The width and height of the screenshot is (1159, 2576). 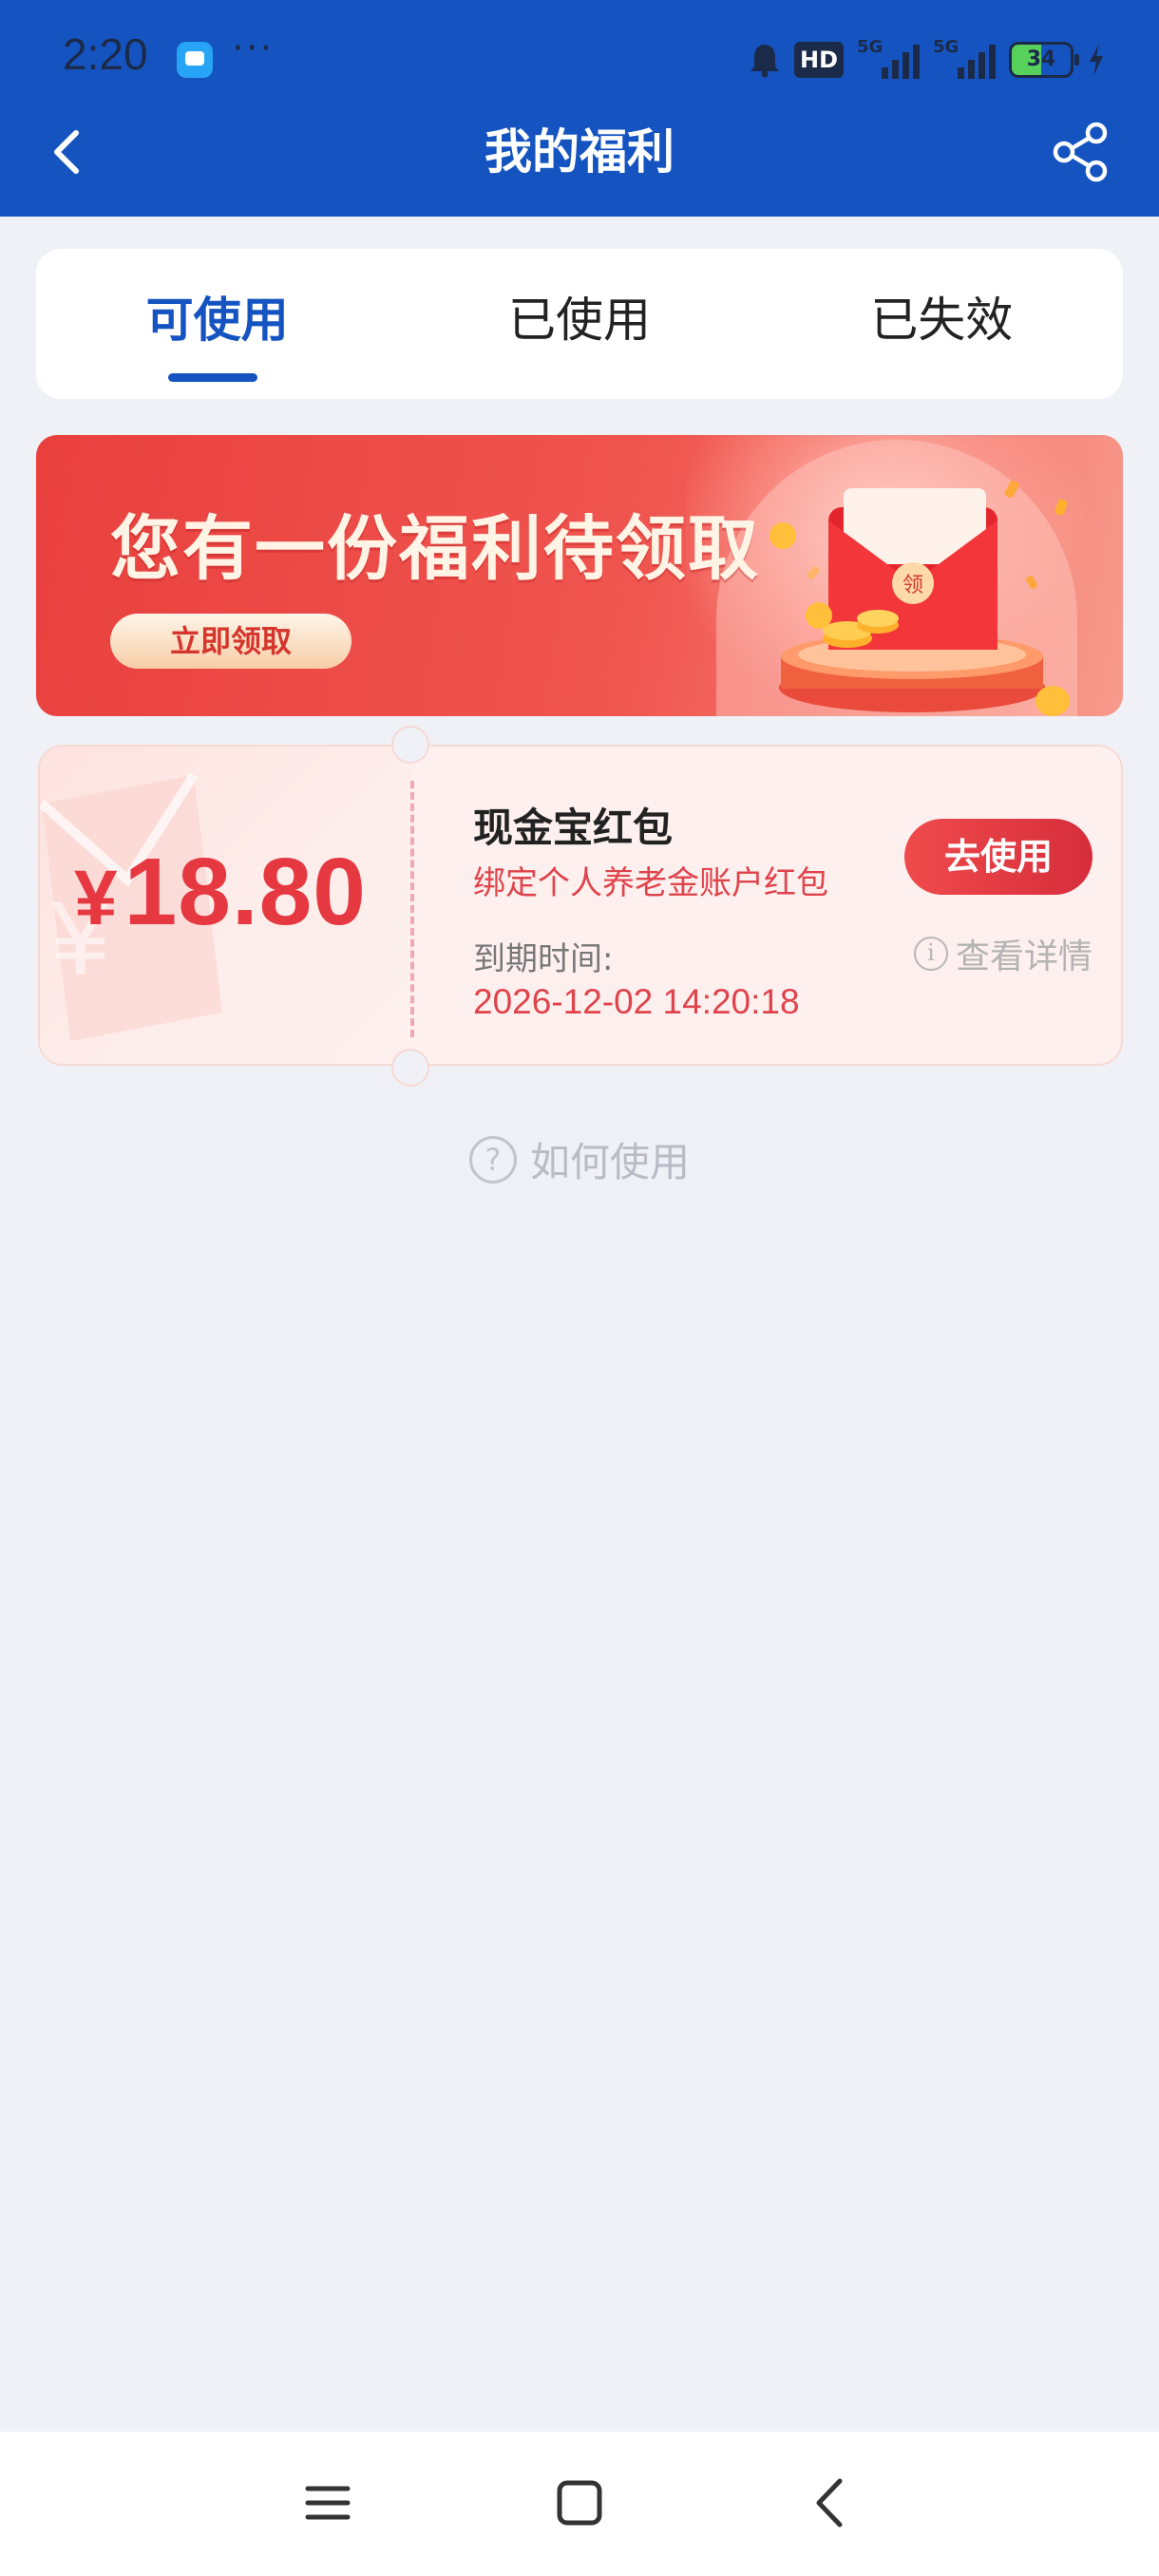 I want to click on menu-icon, so click(x=328, y=2503).